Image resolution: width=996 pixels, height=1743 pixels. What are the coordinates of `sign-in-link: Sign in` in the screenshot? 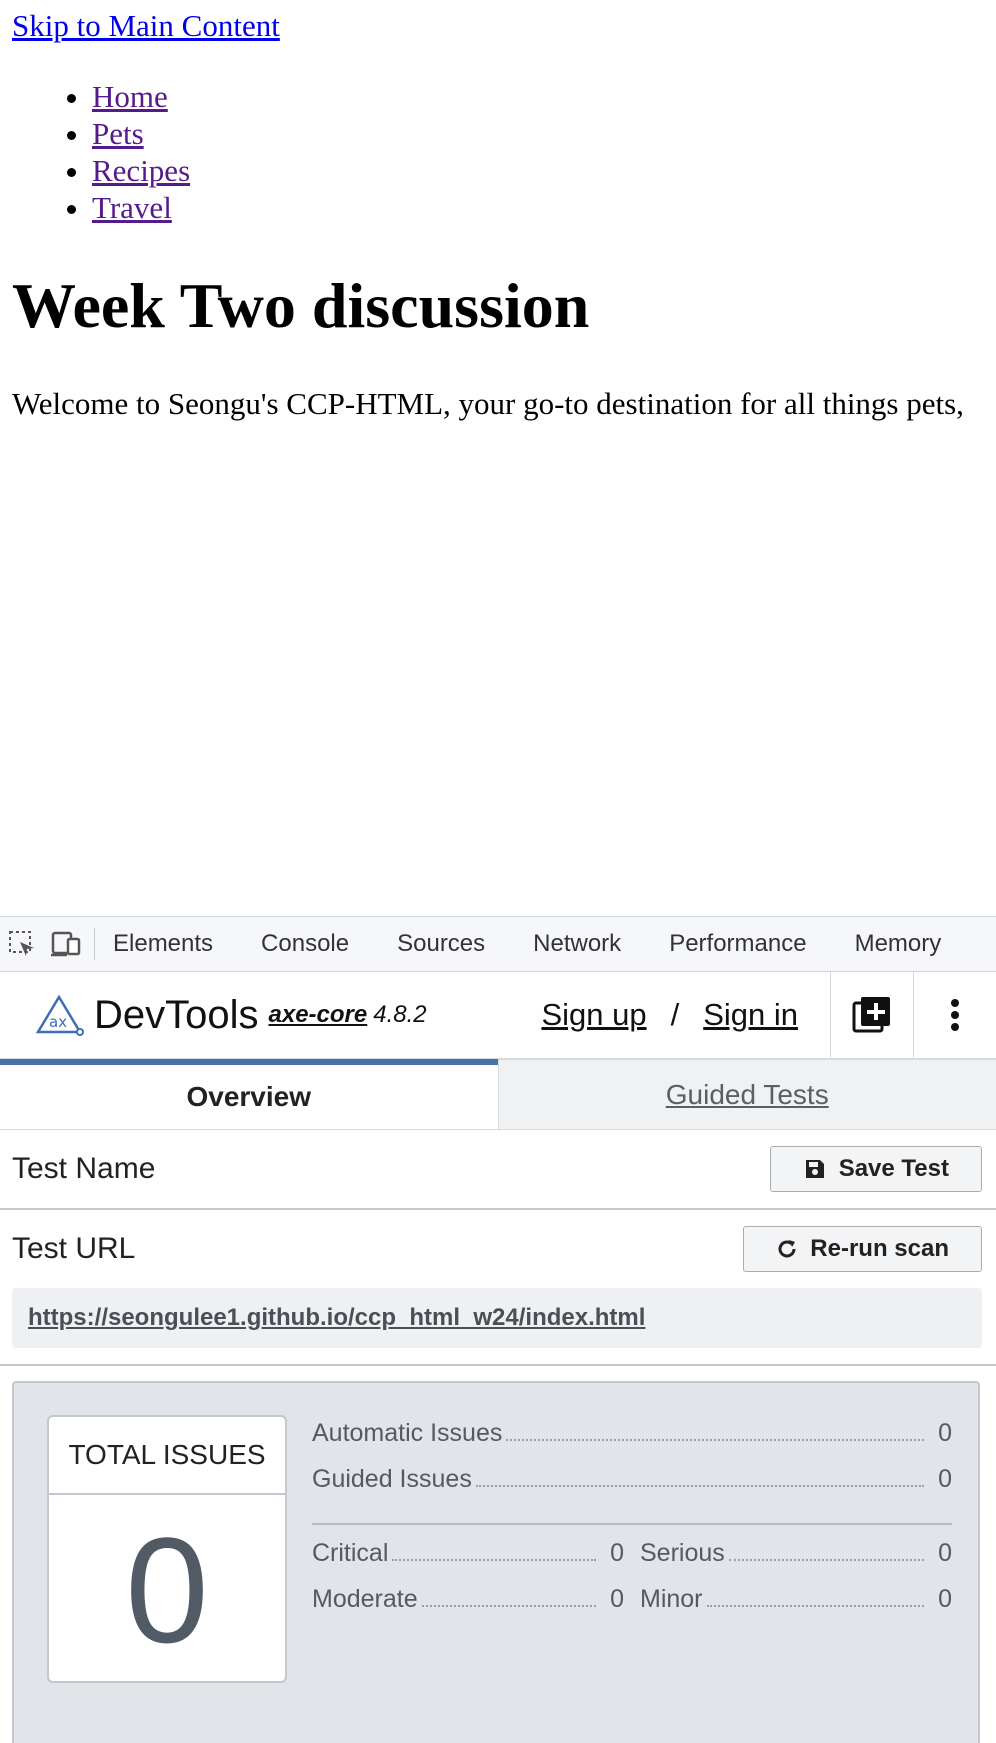 It's located at (750, 1015).